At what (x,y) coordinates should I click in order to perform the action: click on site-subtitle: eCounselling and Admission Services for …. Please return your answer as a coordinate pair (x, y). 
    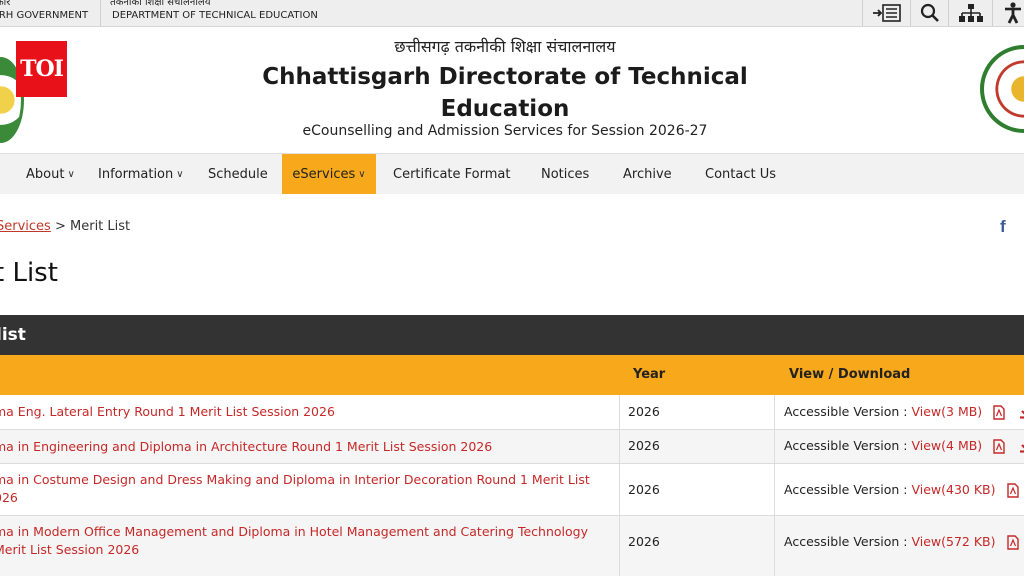
    Looking at the image, I should click on (505, 131).